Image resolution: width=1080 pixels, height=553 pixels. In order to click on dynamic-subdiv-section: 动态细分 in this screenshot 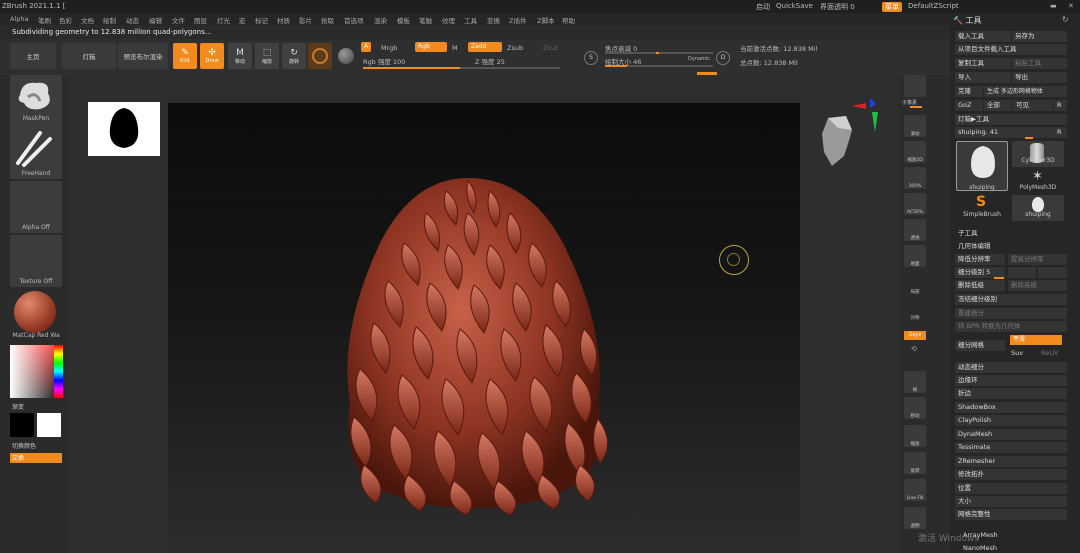, I will do `click(1011, 367)`.